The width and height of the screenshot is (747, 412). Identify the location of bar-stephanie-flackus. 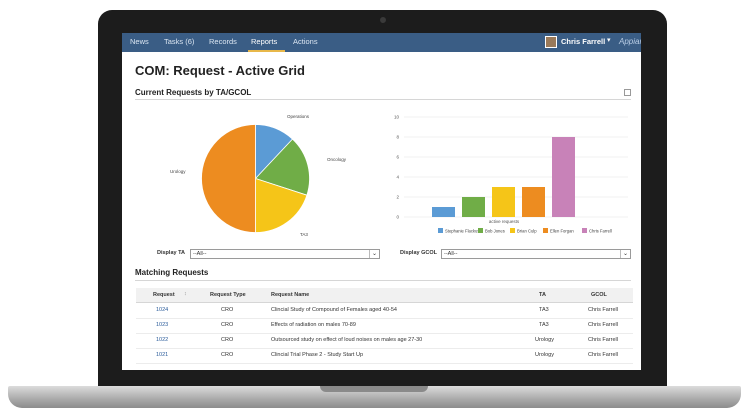
(443, 212).